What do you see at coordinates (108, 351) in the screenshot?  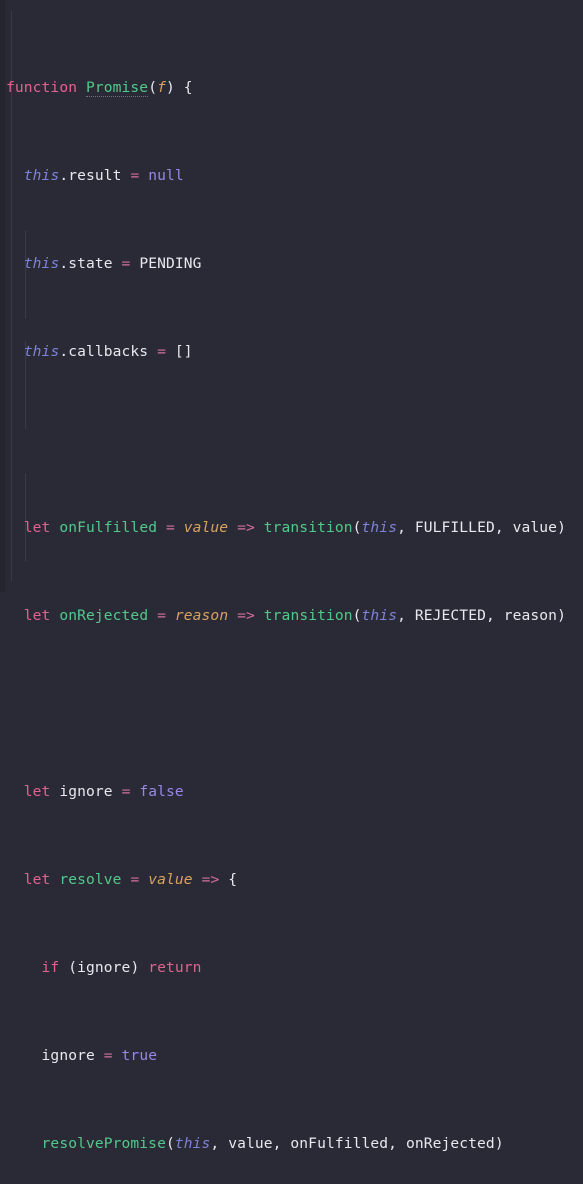 I see `token-property-callbacks: callbacks` at bounding box center [108, 351].